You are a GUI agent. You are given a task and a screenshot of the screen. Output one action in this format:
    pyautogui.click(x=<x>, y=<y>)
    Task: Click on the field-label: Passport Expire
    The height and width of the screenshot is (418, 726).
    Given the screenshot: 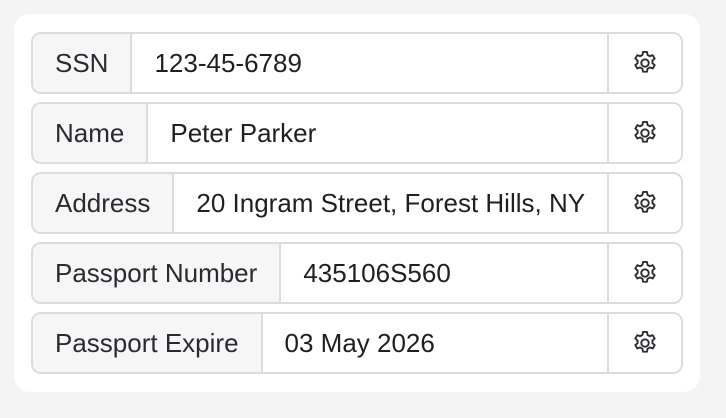 What is the action you would take?
    pyautogui.click(x=148, y=343)
    